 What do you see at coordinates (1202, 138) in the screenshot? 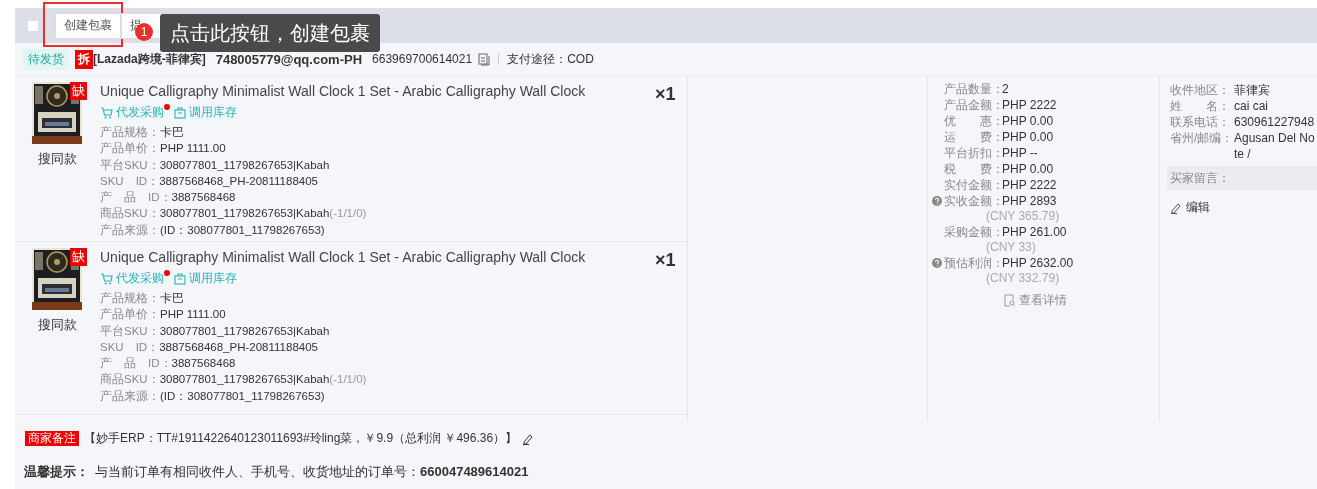
I see `recipient-label: 省州/邮编：` at bounding box center [1202, 138].